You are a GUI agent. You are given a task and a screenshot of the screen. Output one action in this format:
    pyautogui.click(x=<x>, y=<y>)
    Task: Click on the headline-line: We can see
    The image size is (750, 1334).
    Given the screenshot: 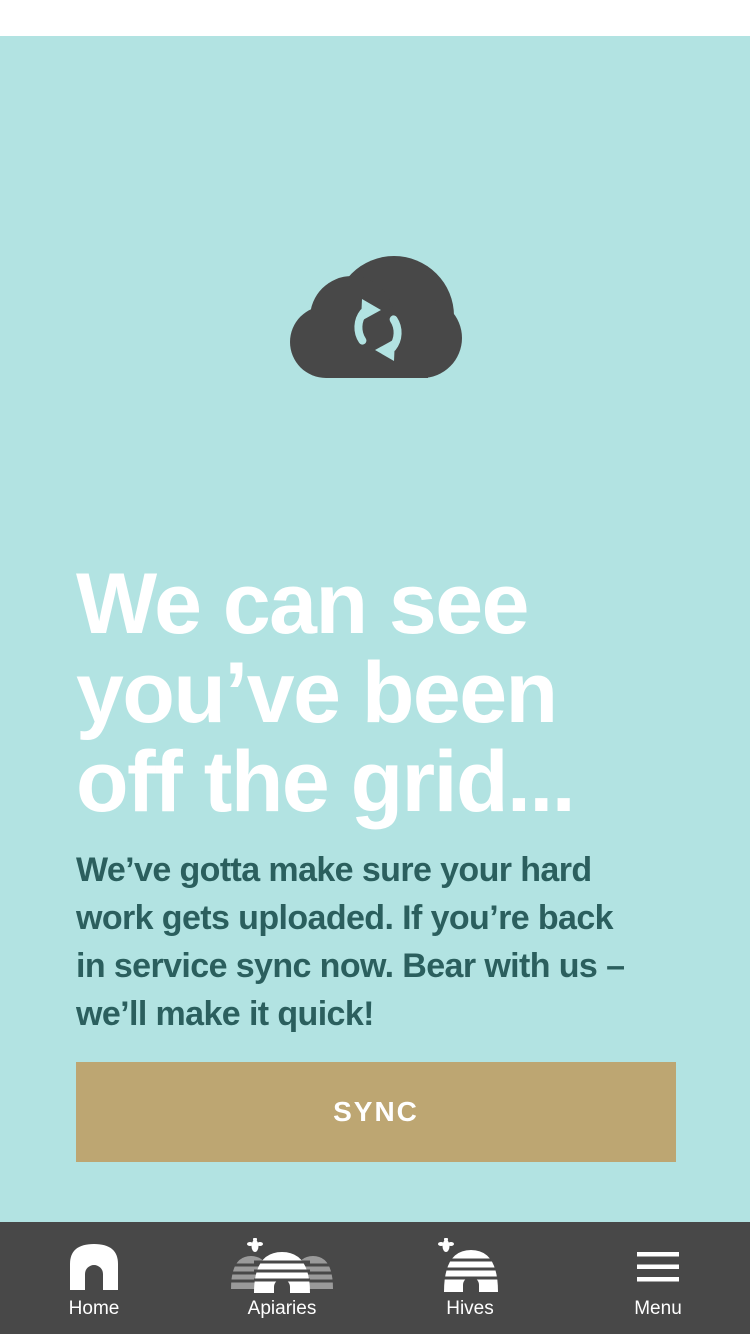 What is the action you would take?
    pyautogui.click(x=302, y=604)
    